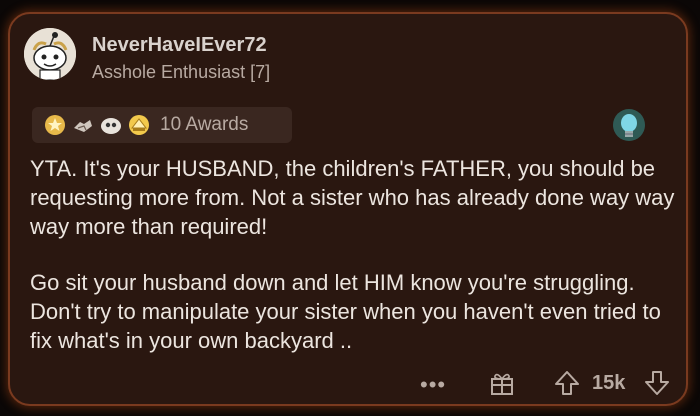 The width and height of the screenshot is (700, 416). I want to click on author-avatar, so click(50, 54).